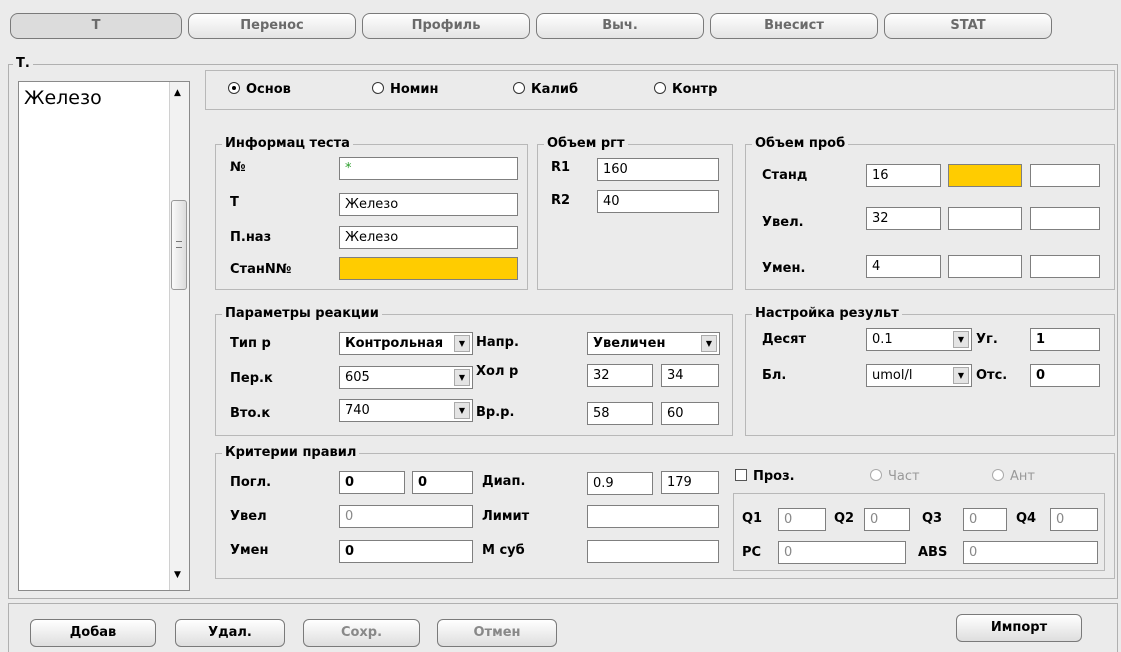  What do you see at coordinates (620, 375) in the screenshot?
I see `cold-v1: 32` at bounding box center [620, 375].